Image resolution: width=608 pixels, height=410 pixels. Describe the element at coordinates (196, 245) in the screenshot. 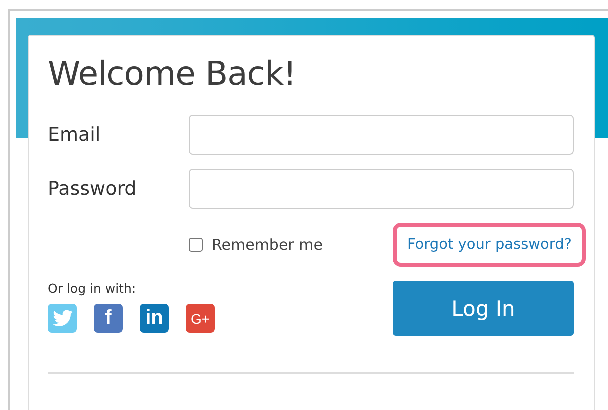

I see `remember-checkbox` at that location.